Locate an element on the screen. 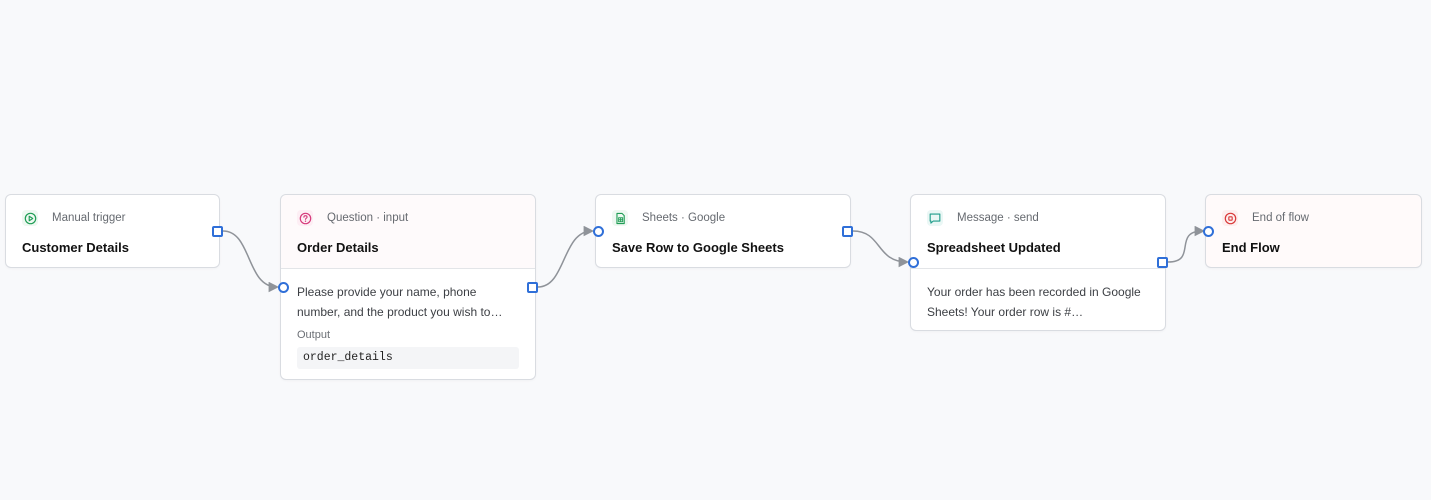  node-type: Sheets · Google is located at coordinates (723, 218).